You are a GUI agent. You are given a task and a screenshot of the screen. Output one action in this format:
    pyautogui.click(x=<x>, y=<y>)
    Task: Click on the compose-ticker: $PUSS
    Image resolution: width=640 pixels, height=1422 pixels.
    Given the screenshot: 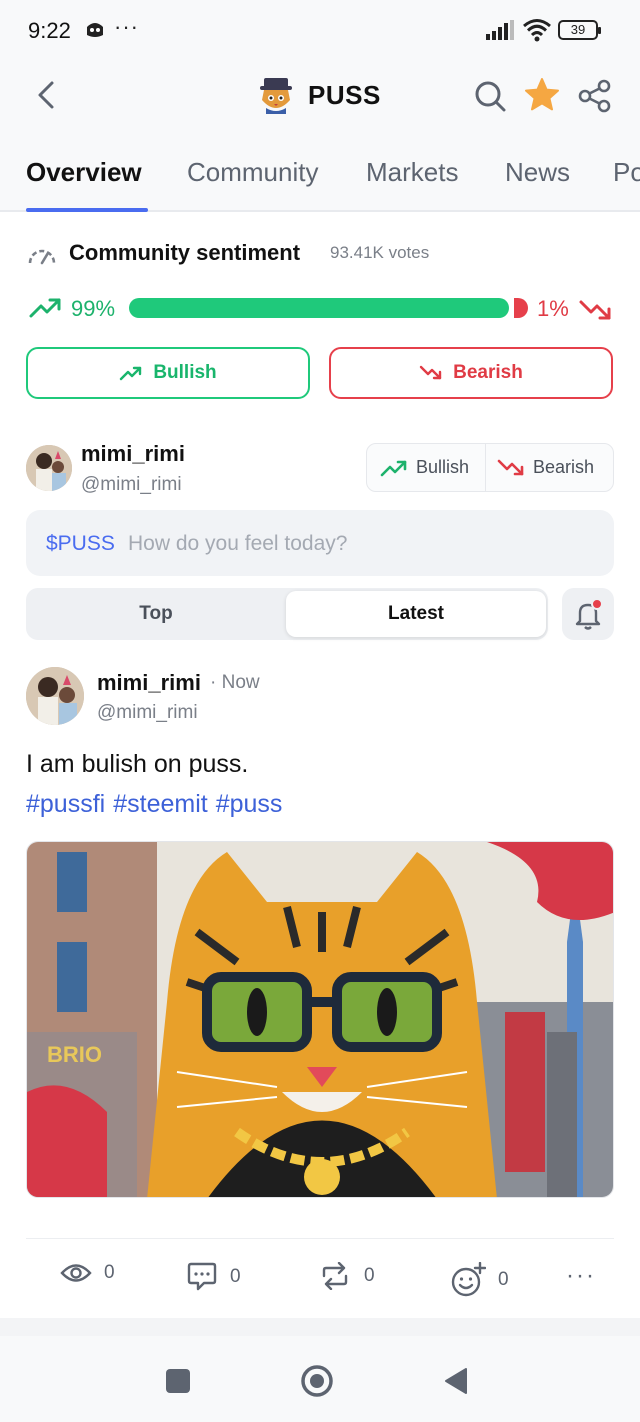 What is the action you would take?
    pyautogui.click(x=80, y=543)
    